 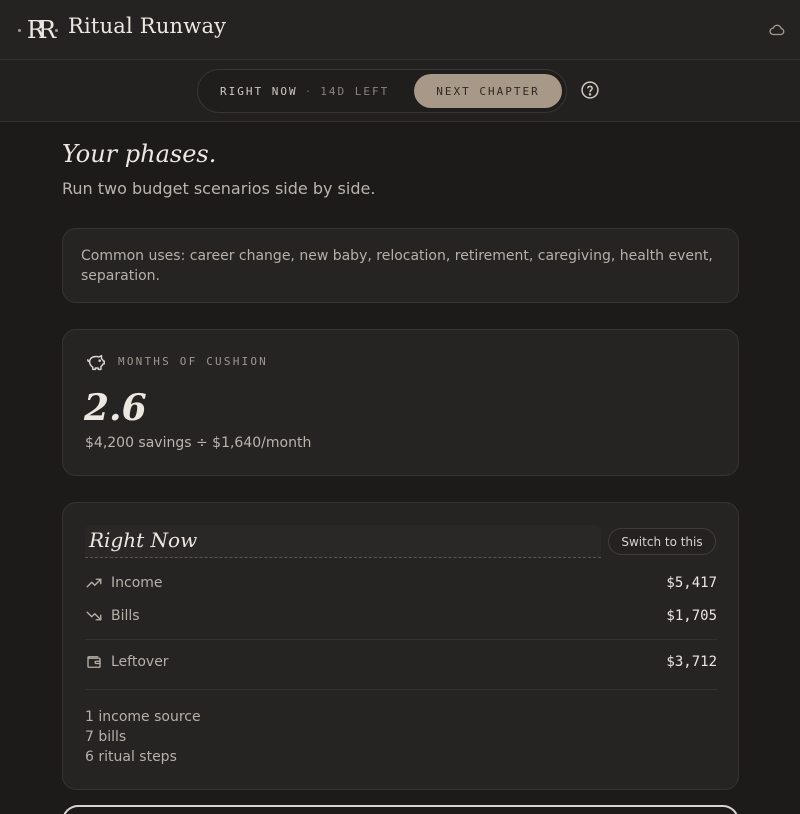 What do you see at coordinates (401, 662) in the screenshot?
I see `leftover-row: Leftover $3,712` at bounding box center [401, 662].